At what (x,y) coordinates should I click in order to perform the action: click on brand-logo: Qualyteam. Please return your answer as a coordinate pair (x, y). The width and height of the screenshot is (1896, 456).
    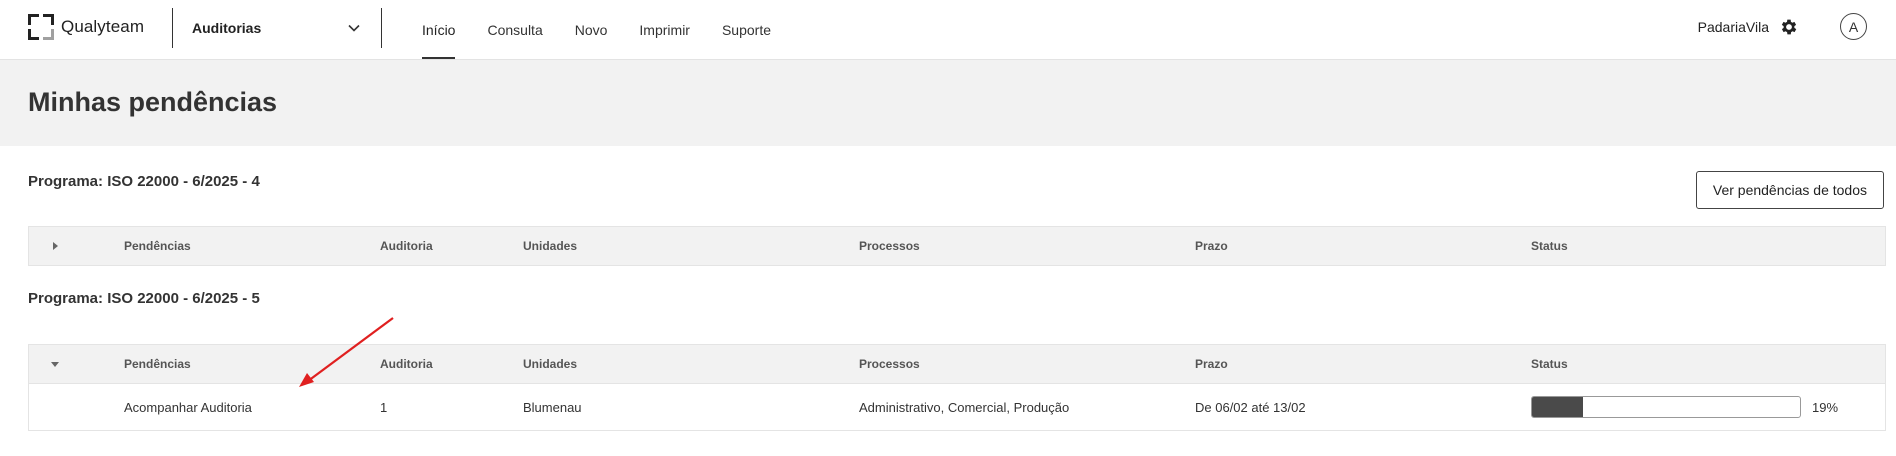
    Looking at the image, I should click on (86, 27).